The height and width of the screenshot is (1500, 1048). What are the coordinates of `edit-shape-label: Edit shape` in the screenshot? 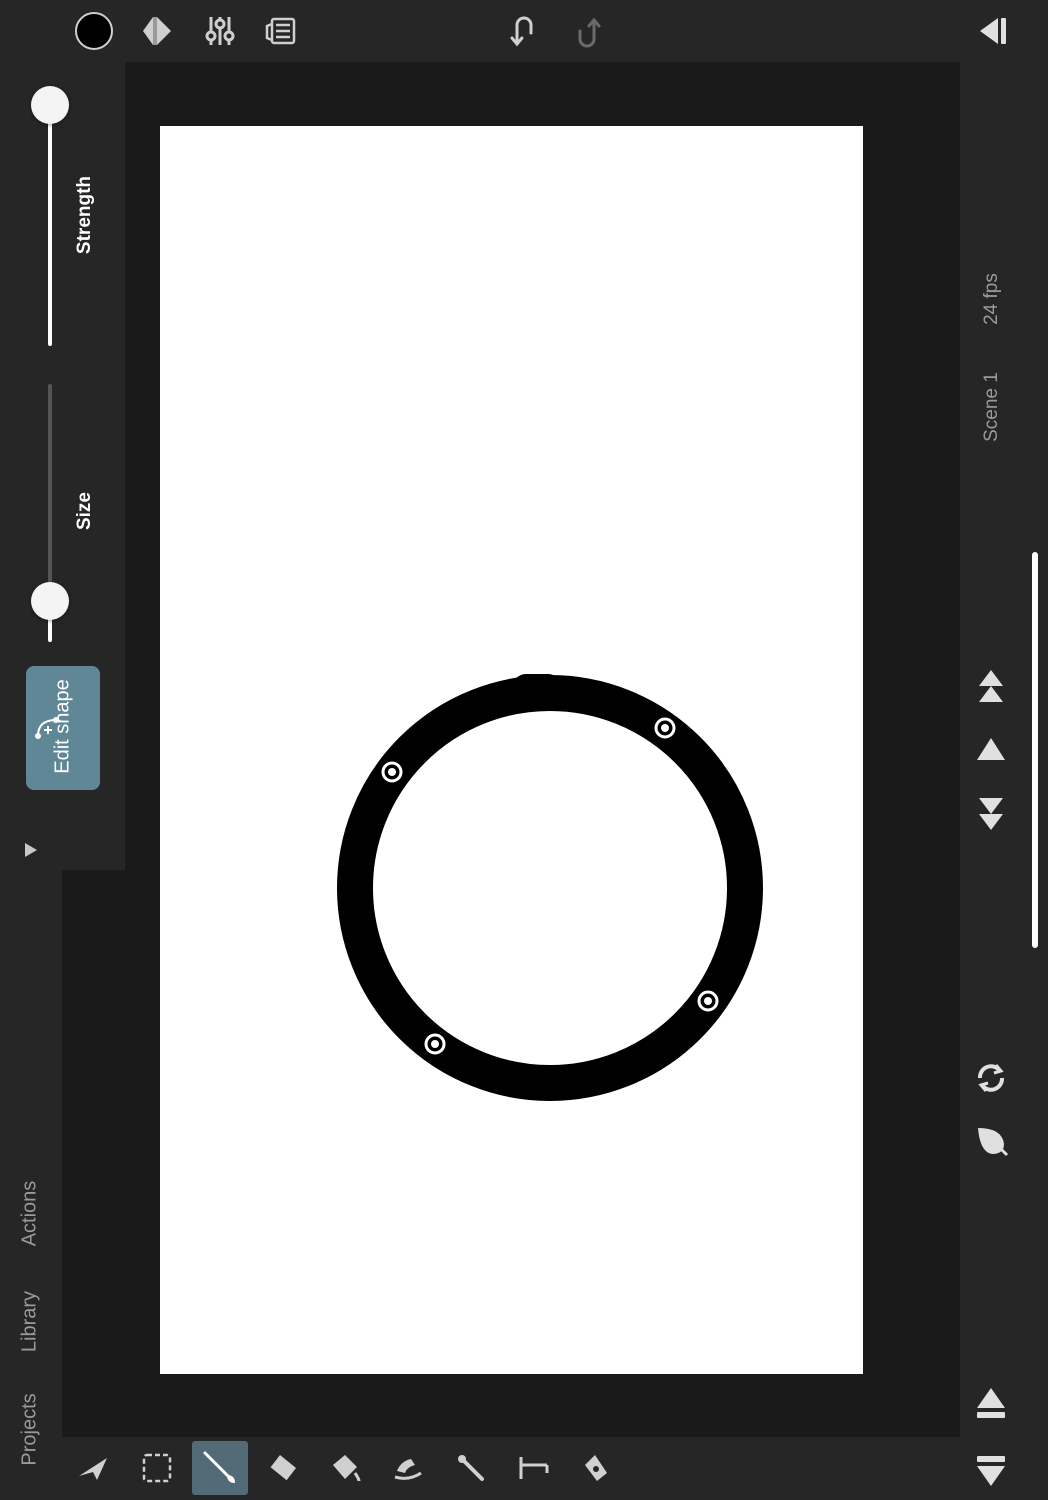 It's located at (62, 726).